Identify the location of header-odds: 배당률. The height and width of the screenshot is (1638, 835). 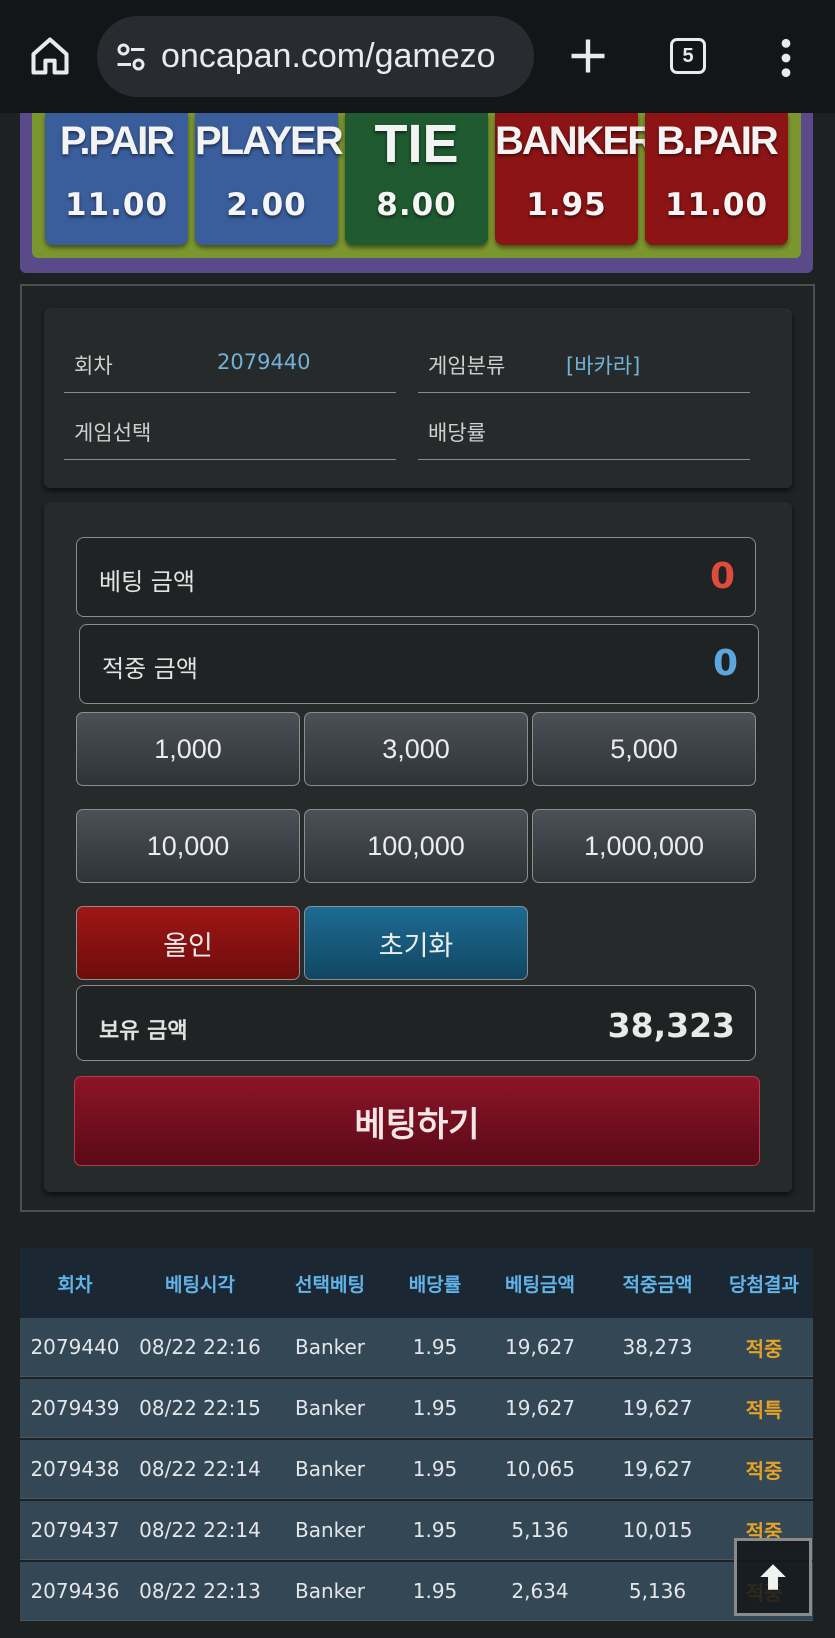
(435, 1284).